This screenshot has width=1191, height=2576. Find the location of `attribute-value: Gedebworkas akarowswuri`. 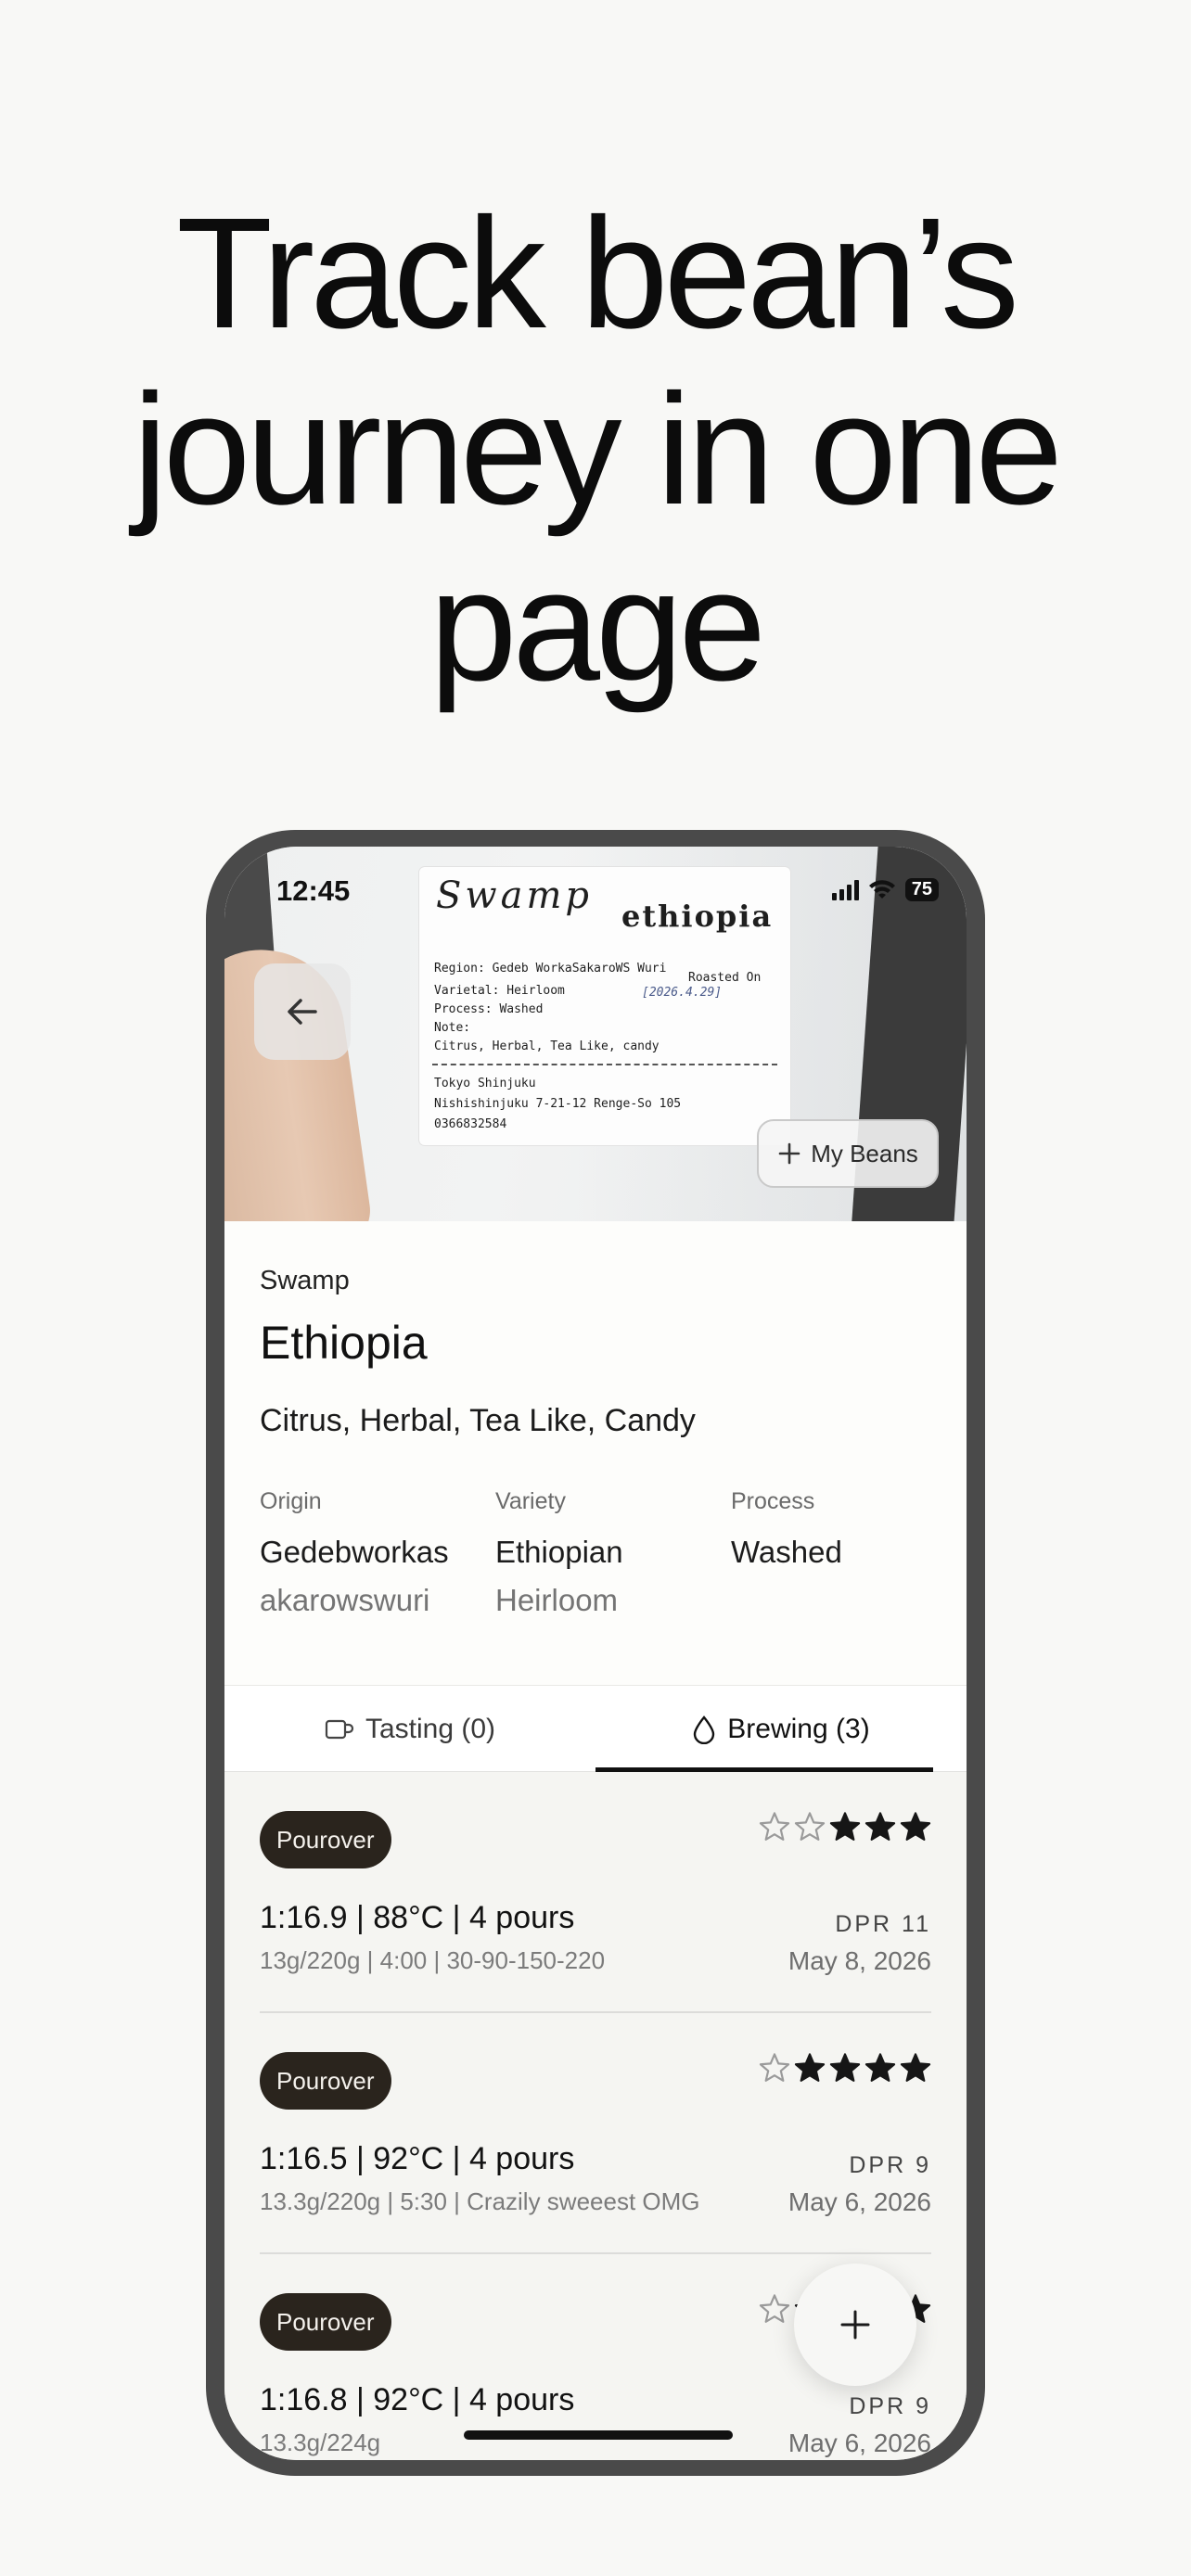

attribute-value: Gedebworkas akarowswuri is located at coordinates (354, 1576).